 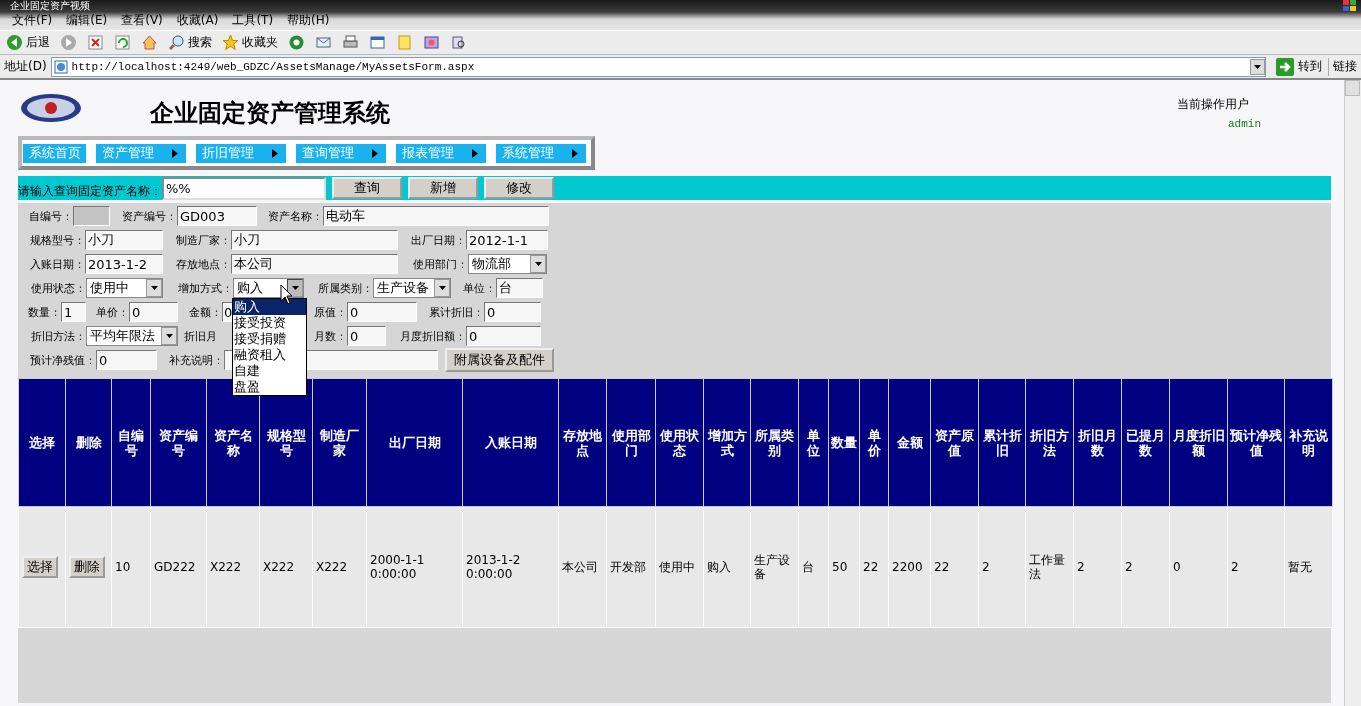 What do you see at coordinates (443, 188) in the screenshot?
I see `action-button: 新增` at bounding box center [443, 188].